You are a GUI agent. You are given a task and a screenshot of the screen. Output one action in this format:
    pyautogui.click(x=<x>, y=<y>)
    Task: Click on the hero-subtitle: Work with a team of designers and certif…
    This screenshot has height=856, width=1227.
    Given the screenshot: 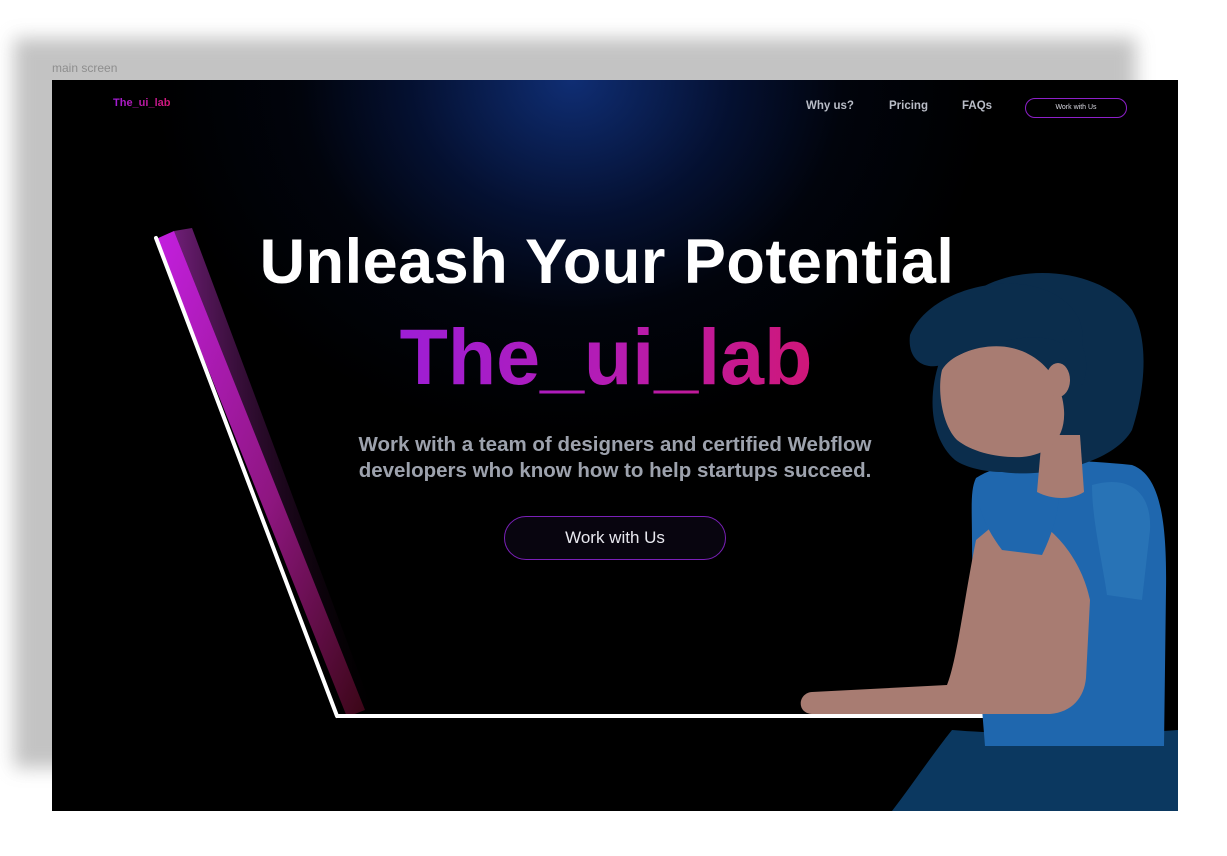 What is the action you would take?
    pyautogui.click(x=615, y=458)
    